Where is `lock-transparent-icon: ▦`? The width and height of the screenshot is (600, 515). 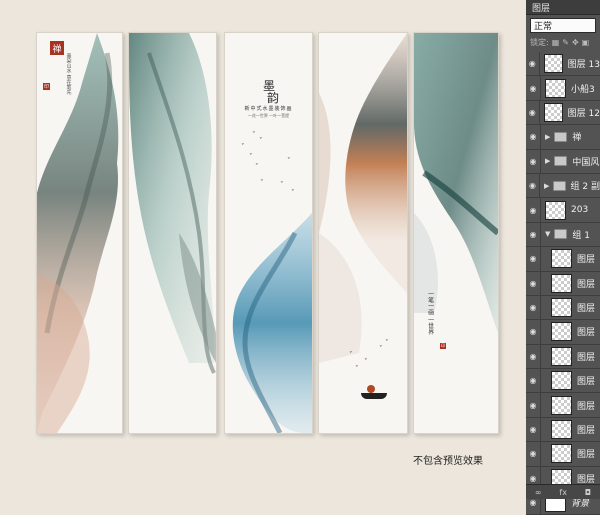 lock-transparent-icon: ▦ is located at coordinates (556, 42).